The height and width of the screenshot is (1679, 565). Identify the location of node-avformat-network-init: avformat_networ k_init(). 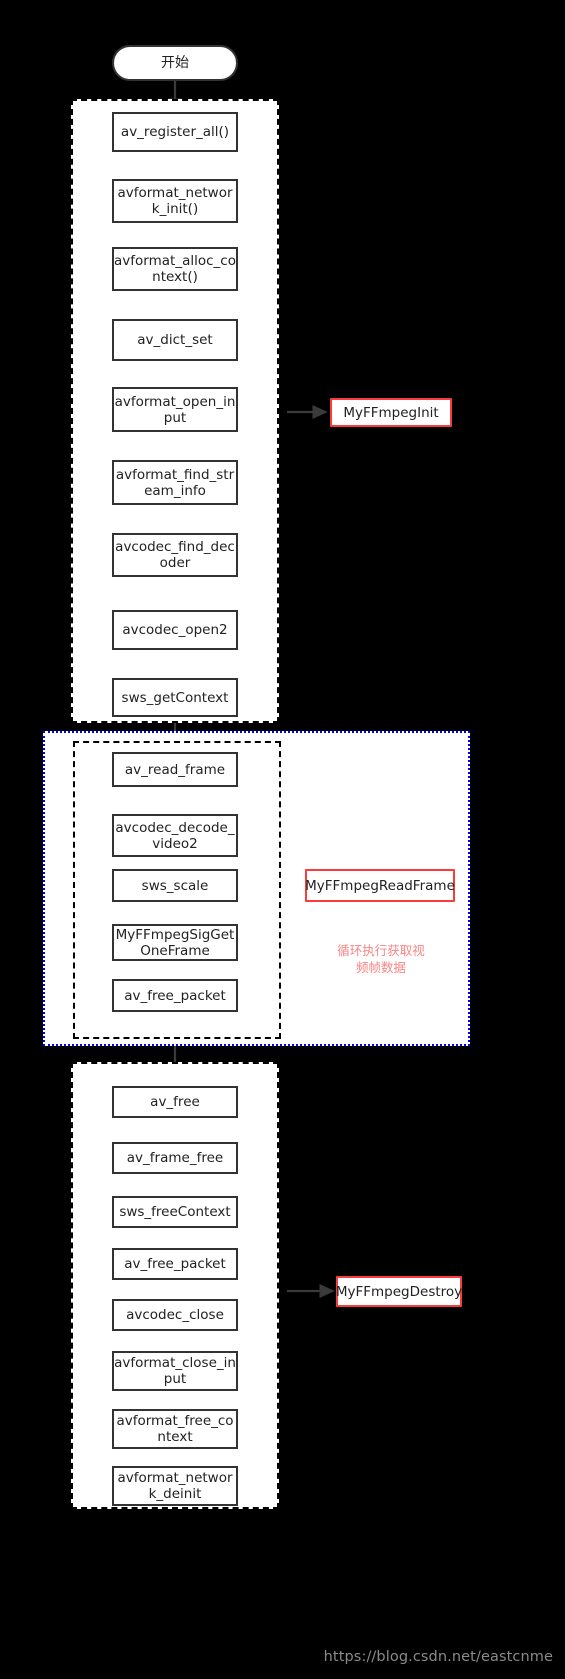
(175, 201).